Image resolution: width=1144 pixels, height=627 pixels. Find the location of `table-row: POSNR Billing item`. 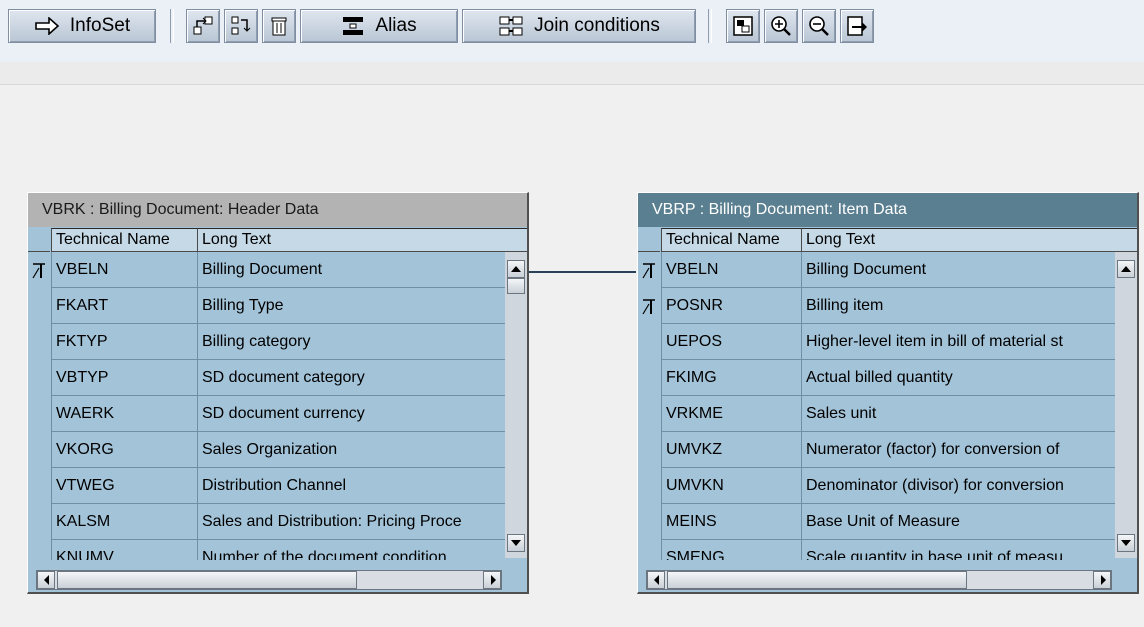

table-row: POSNR Billing item is located at coordinates (878, 306).